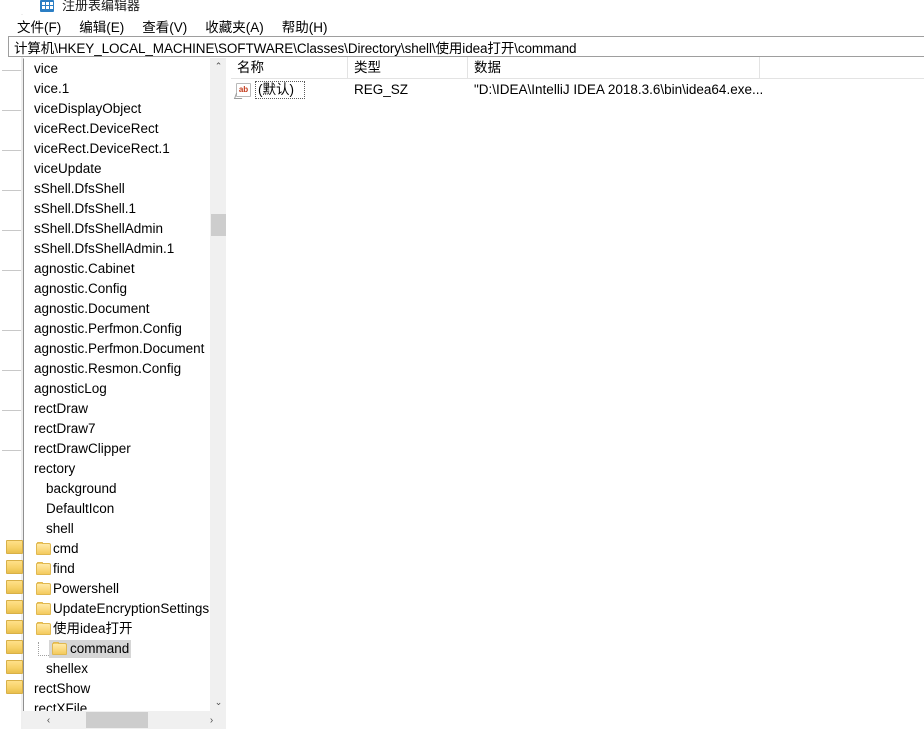 The height and width of the screenshot is (729, 924). I want to click on tree-item-label: agnostic.Document, so click(92, 308).